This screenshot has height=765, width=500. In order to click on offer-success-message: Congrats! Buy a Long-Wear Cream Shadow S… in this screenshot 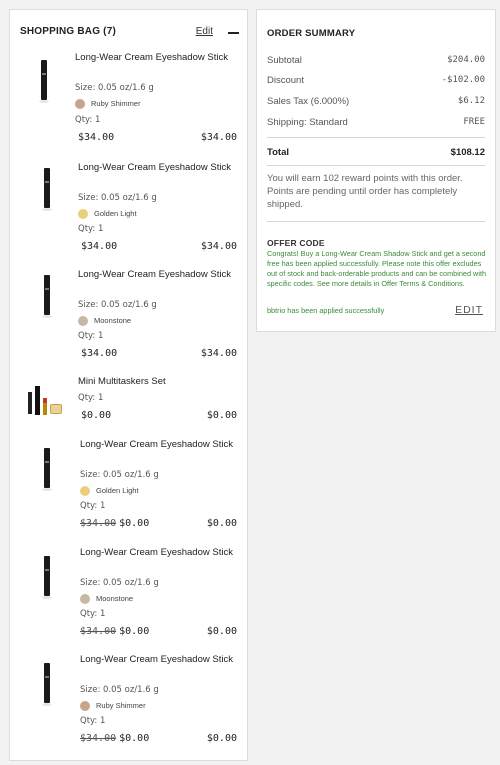, I will do `click(377, 268)`.